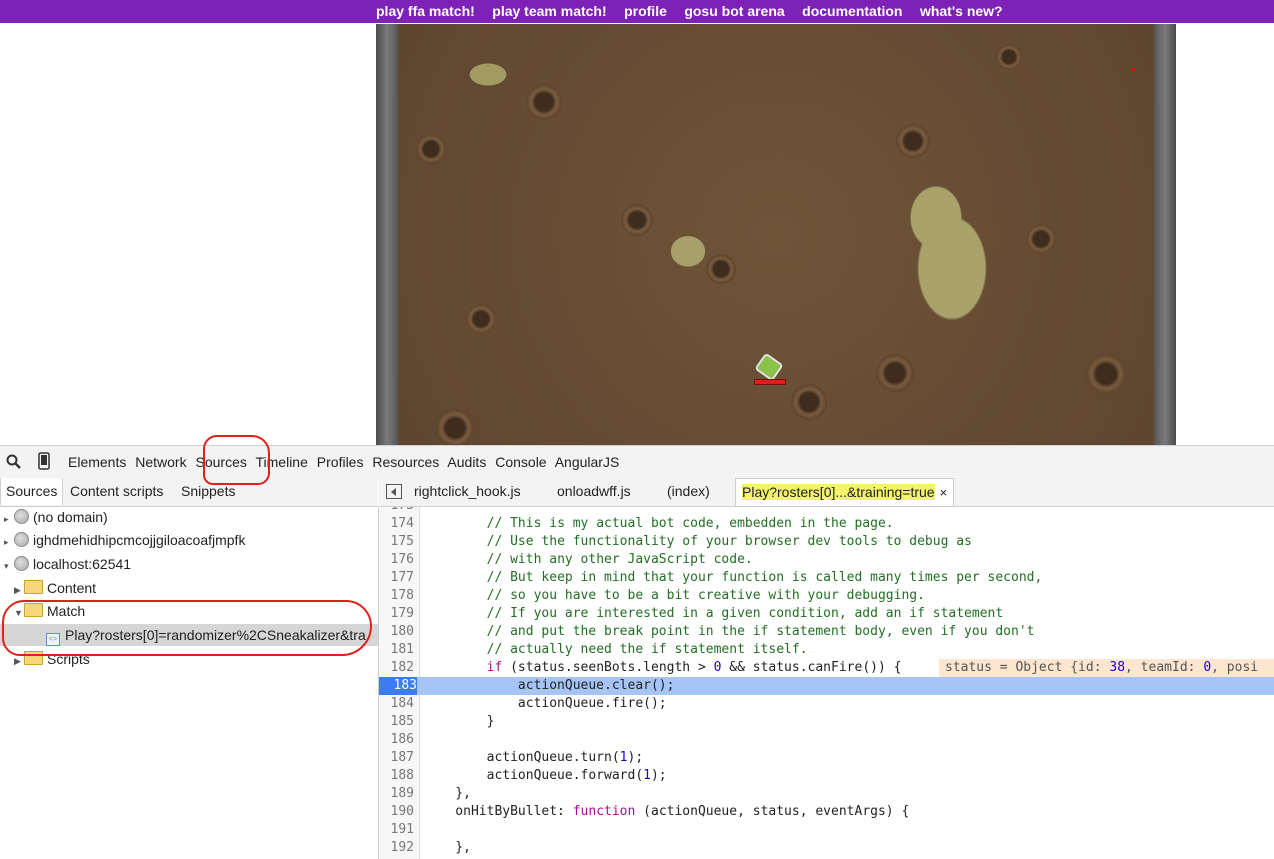 This screenshot has width=1274, height=859. I want to click on tree-item-label: localhost:62541, so click(82, 564).